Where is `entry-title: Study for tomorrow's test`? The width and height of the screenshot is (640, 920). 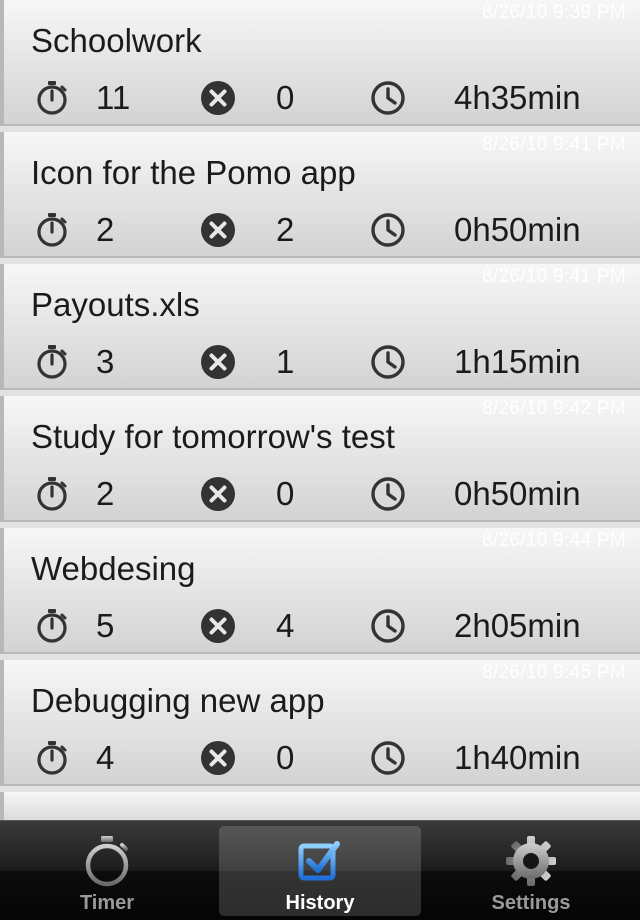
entry-title: Study for tomorrow's test is located at coordinates (213, 436).